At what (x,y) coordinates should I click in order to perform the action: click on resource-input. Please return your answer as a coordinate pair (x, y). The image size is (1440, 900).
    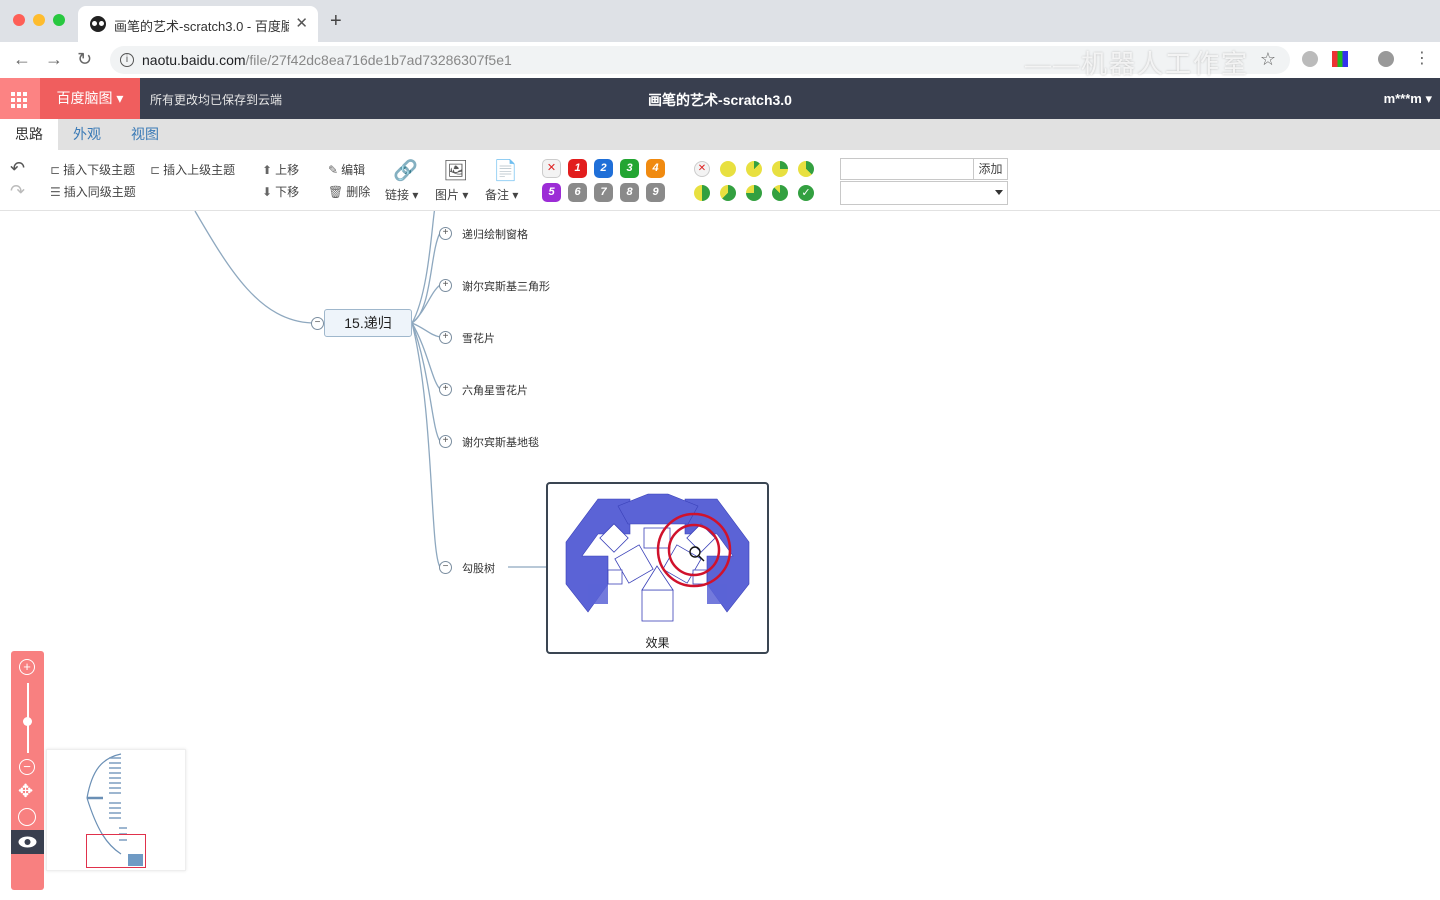
    Looking at the image, I should click on (907, 169).